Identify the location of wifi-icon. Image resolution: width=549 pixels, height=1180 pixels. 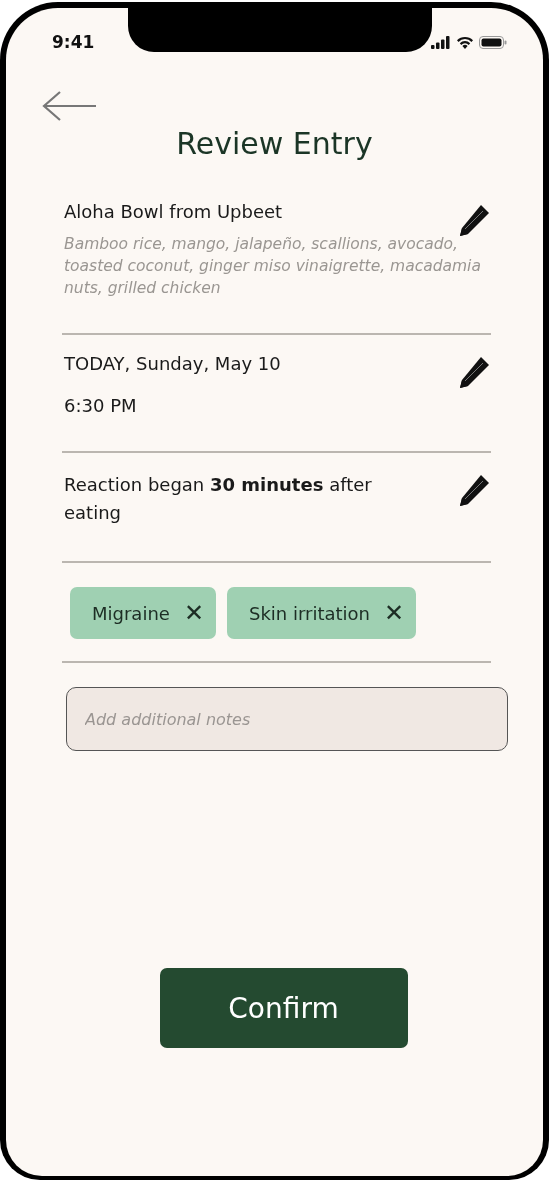
(465, 42).